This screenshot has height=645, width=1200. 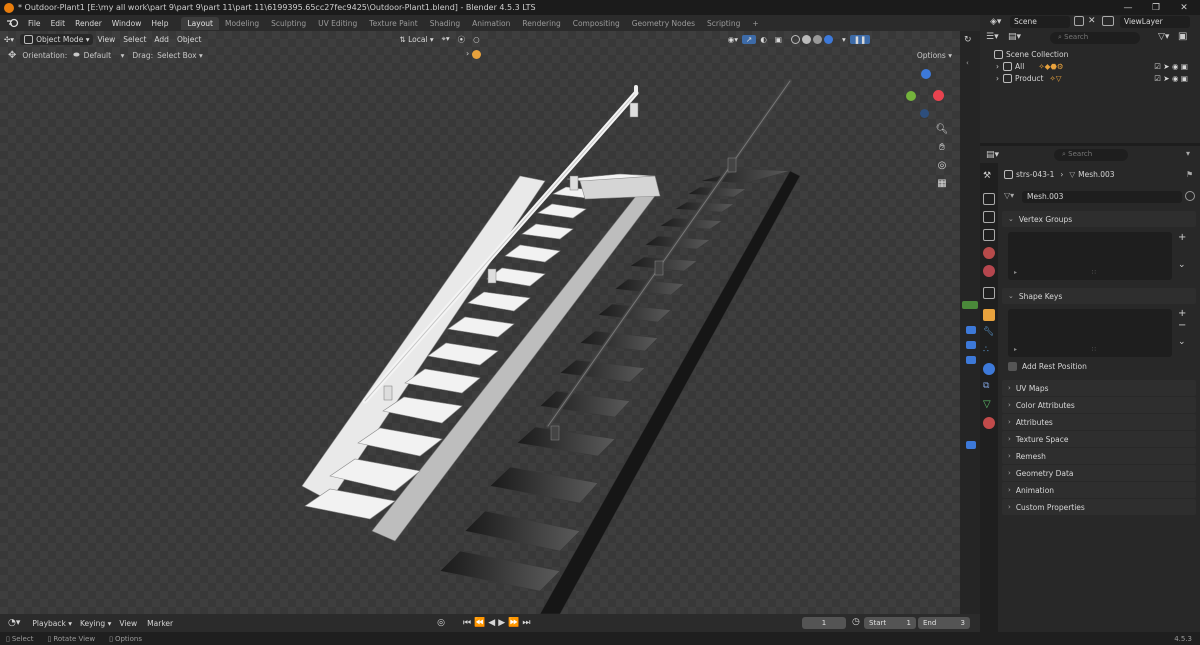 What do you see at coordinates (844, 39) in the screenshot?
I see `shading-options-icon: ▾` at bounding box center [844, 39].